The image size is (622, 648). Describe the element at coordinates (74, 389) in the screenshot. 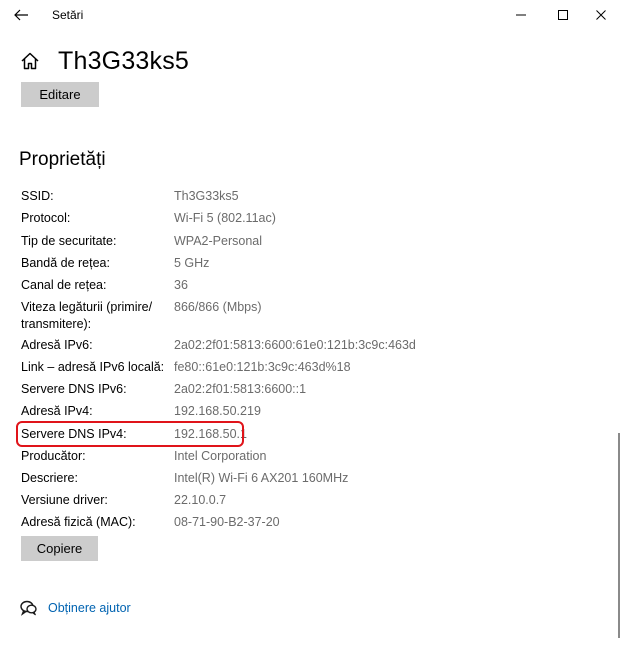

I see `property-label: Servere DNS IPv6:` at that location.